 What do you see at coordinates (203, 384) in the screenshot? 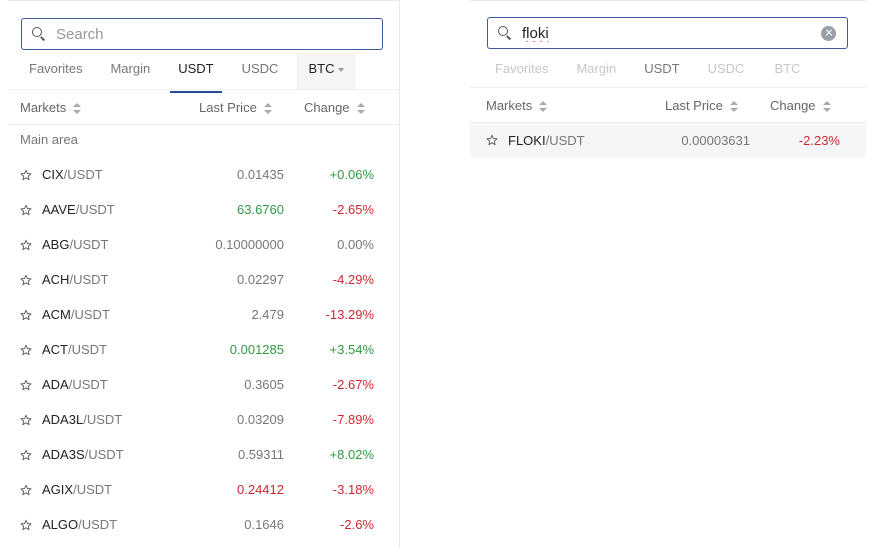
I see `market-row: ADA/USDT 0.3605 -2.67%` at bounding box center [203, 384].